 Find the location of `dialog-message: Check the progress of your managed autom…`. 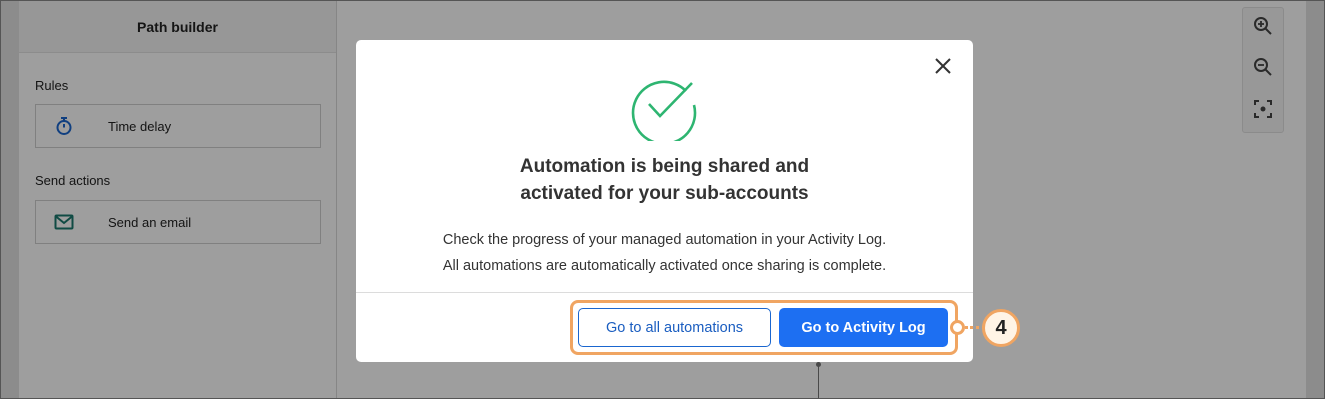

dialog-message: Check the progress of your managed autom… is located at coordinates (664, 253).